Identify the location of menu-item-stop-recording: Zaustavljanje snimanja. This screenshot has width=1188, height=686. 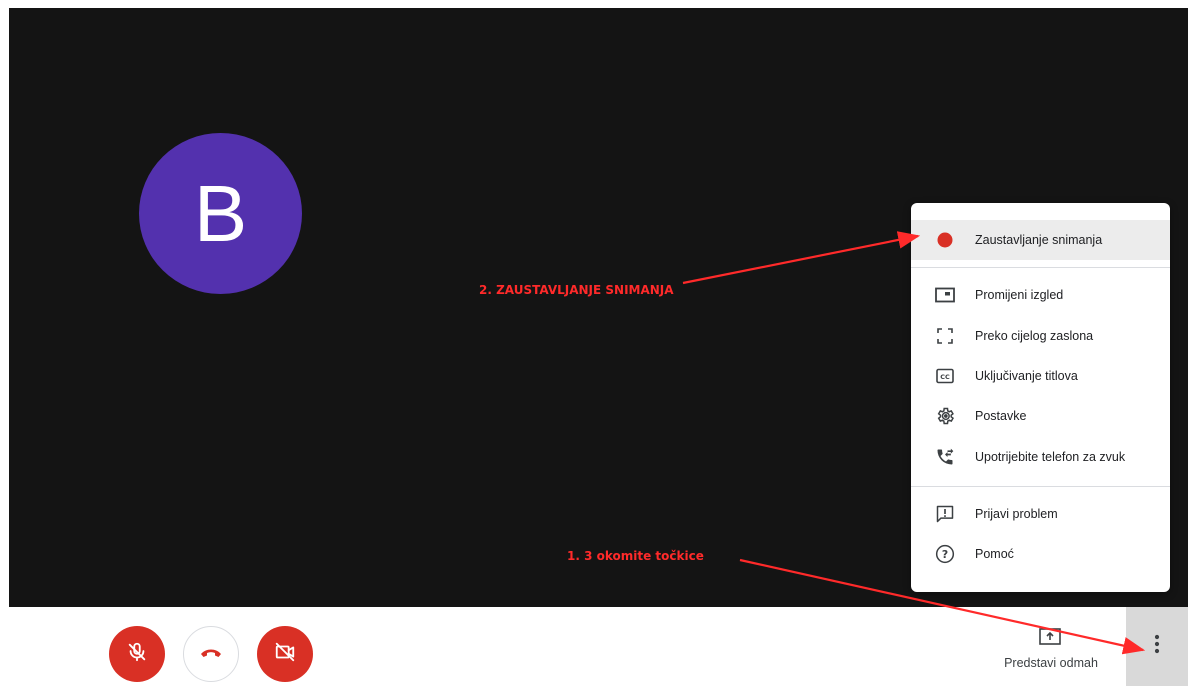
(1040, 240).